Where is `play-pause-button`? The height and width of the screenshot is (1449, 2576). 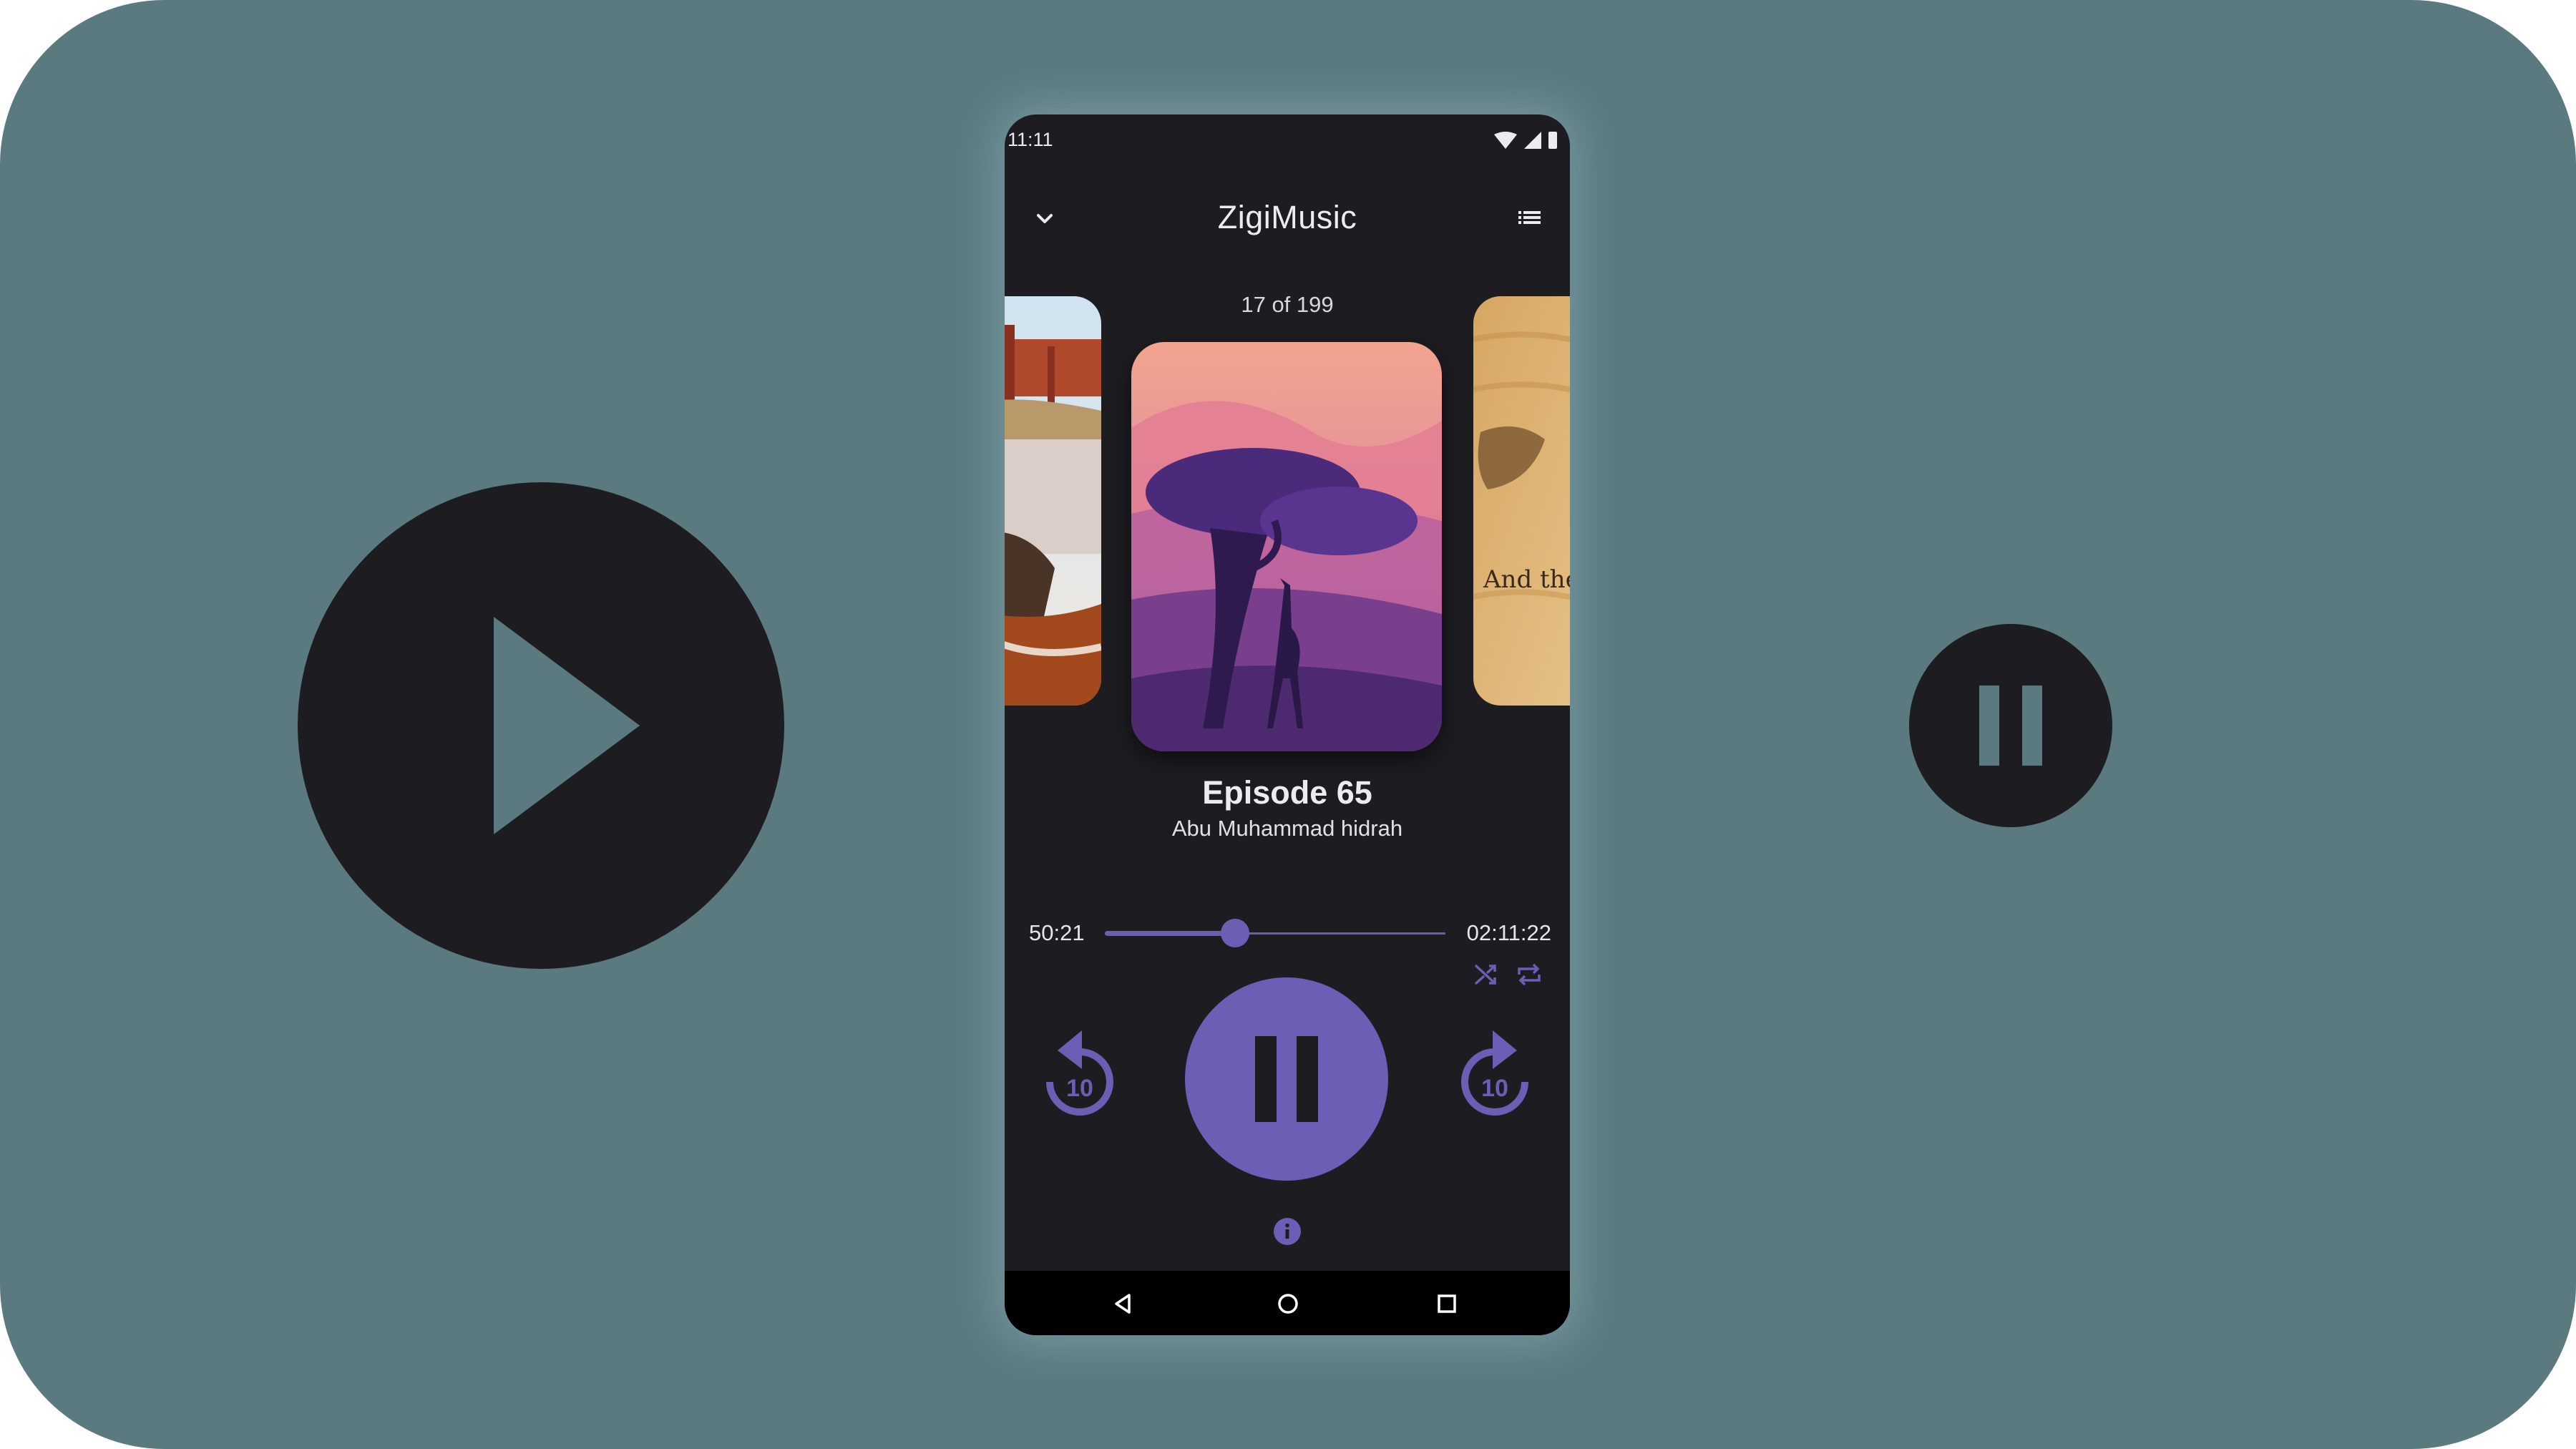 play-pause-button is located at coordinates (1286, 1079).